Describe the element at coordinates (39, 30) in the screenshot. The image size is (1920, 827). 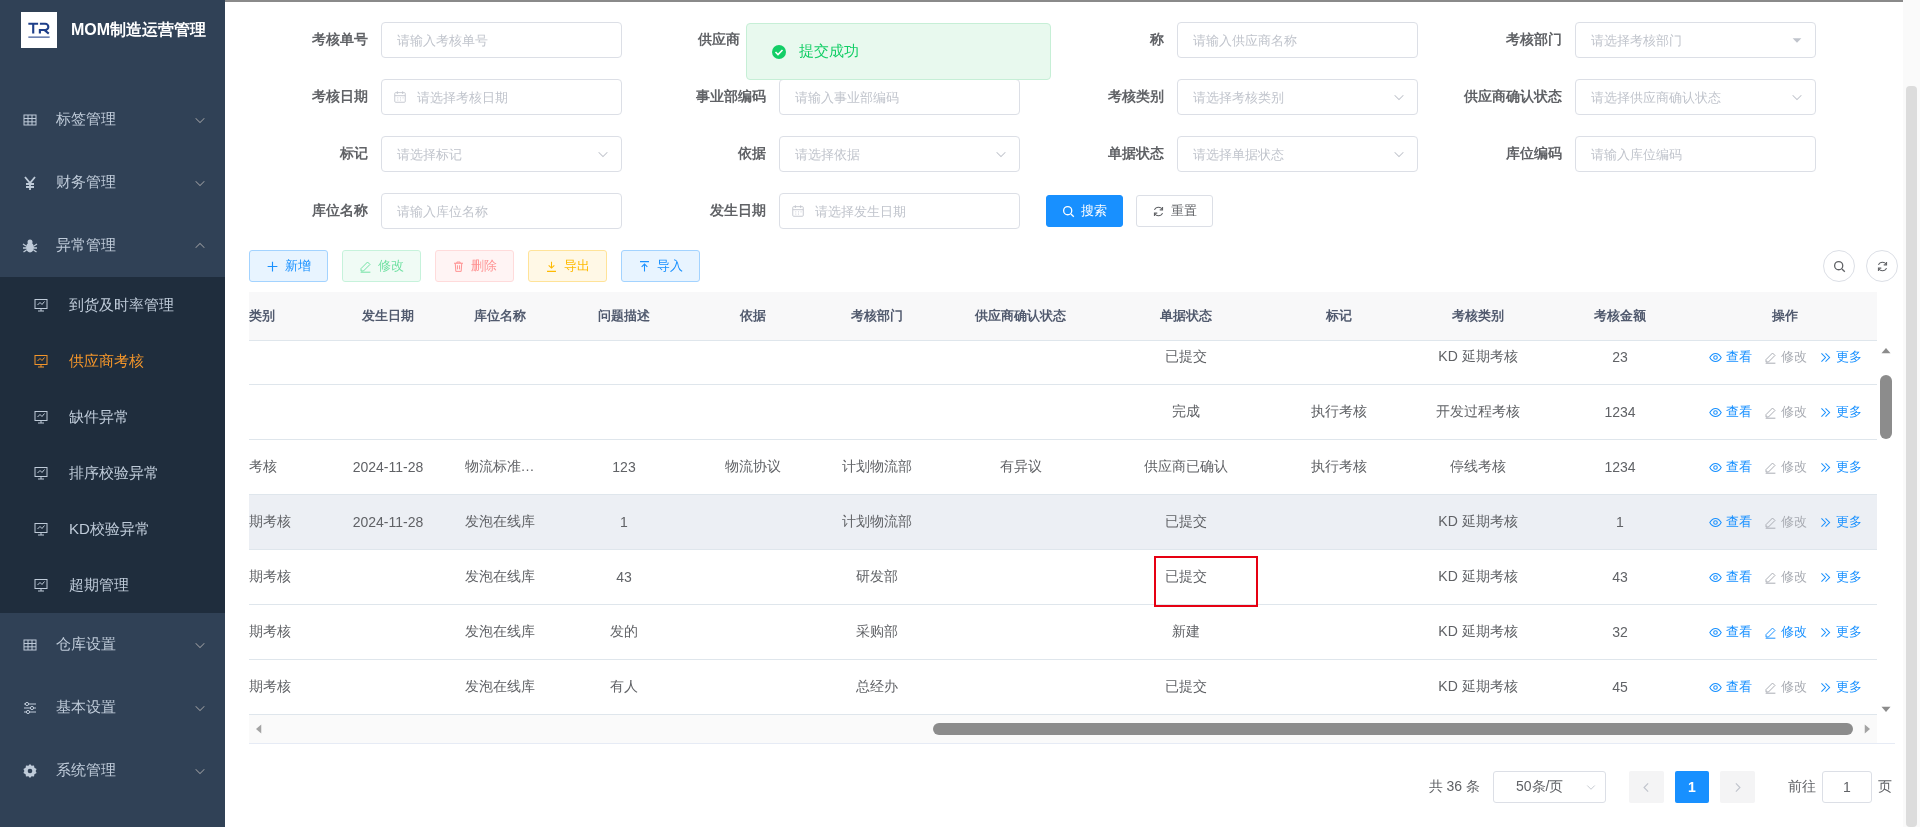
I see `logo-icon` at that location.